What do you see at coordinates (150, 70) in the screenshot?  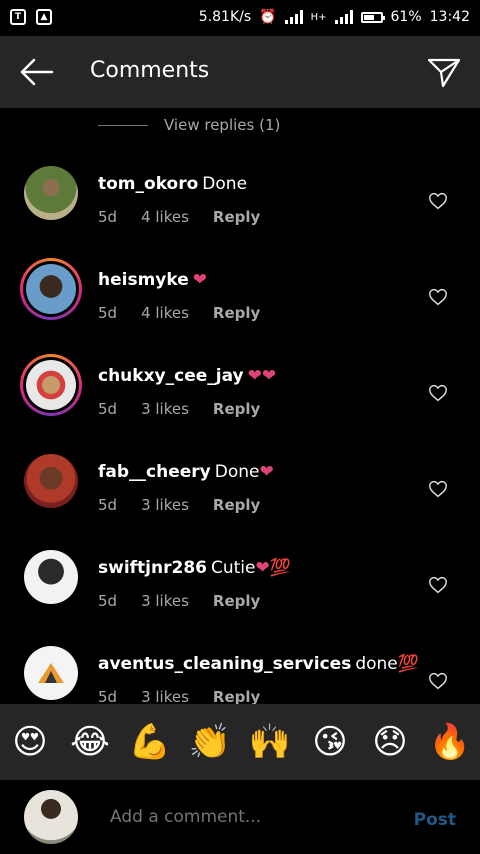 I see `page-title: Comments` at bounding box center [150, 70].